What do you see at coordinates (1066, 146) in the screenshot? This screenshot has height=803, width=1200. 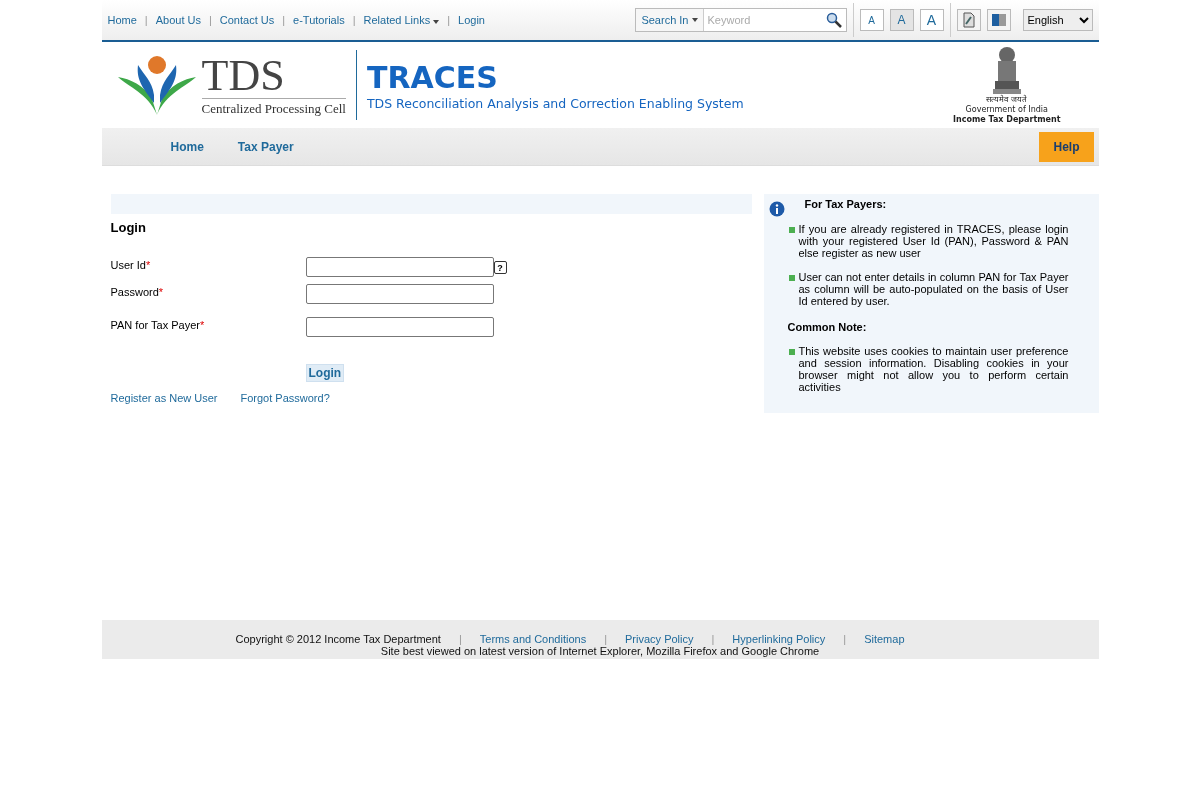 I see `help-button: Help` at bounding box center [1066, 146].